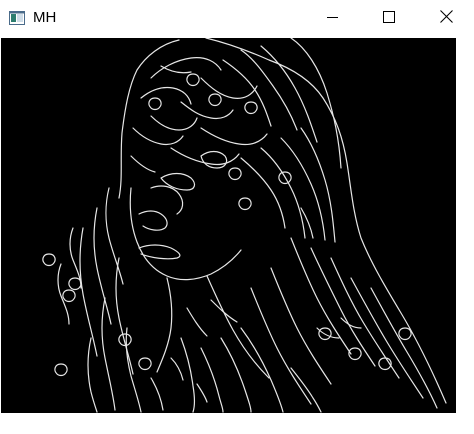 This screenshot has height=434, width=474. I want to click on window-frame-bottom, so click(237, 423).